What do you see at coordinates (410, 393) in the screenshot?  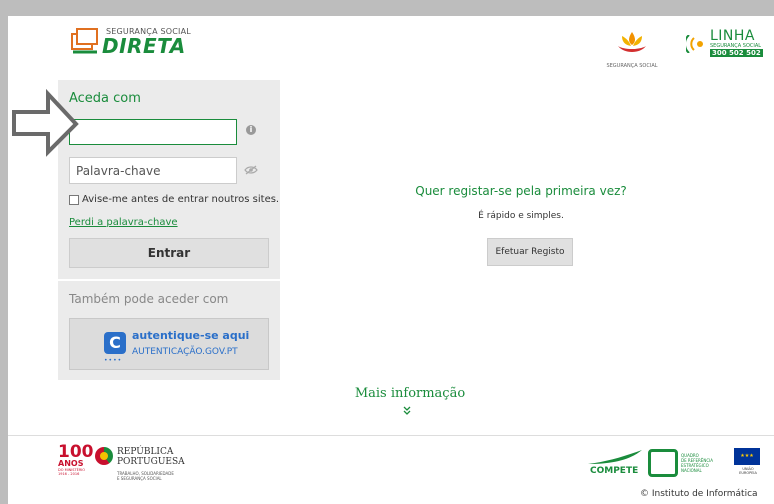 I see `more-info-link: Mais informação` at bounding box center [410, 393].